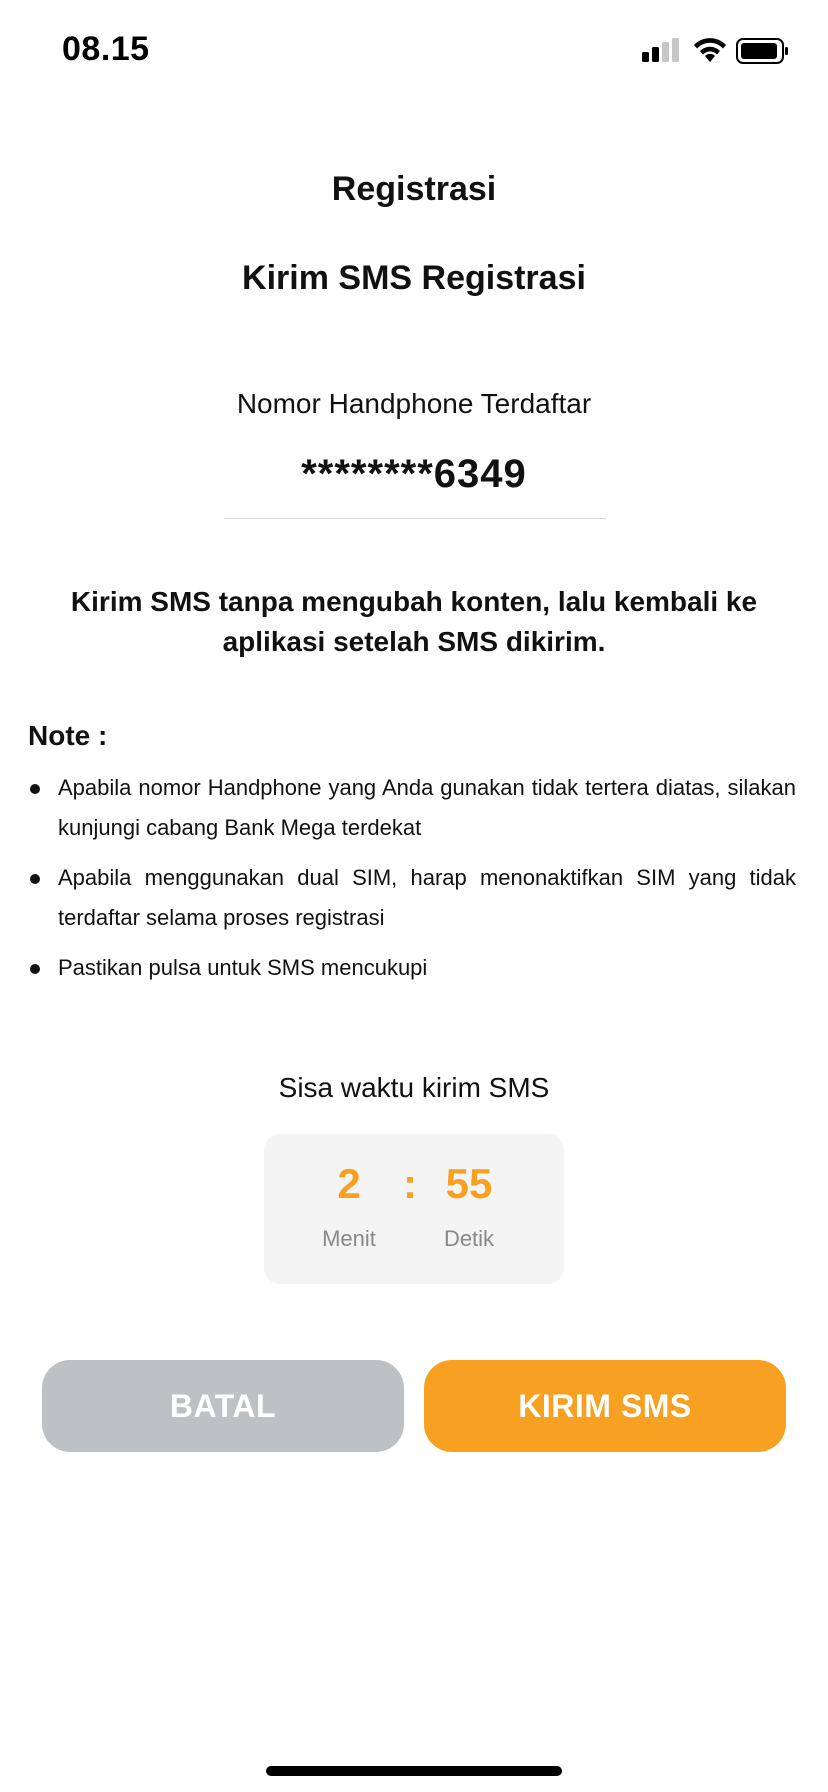  I want to click on status-icons, so click(717, 51).